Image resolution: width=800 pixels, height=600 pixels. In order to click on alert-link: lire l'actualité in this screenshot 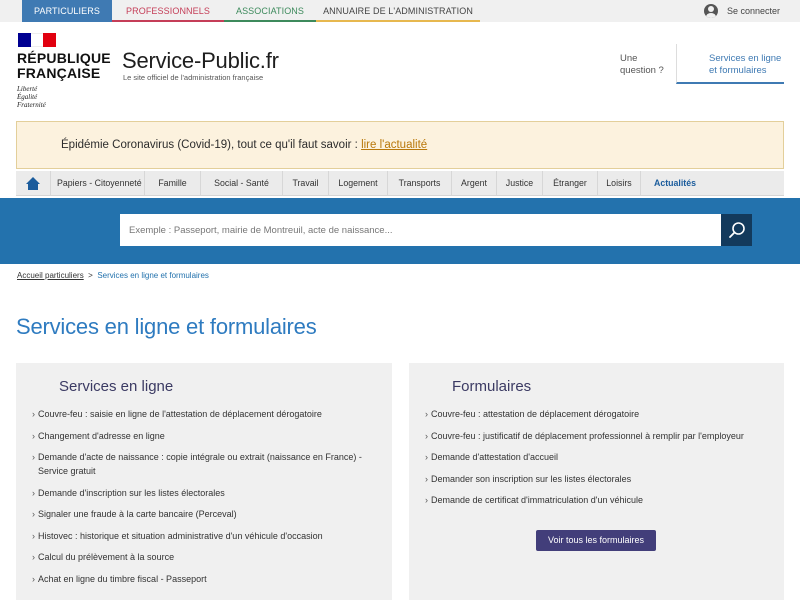, I will do `click(394, 145)`.